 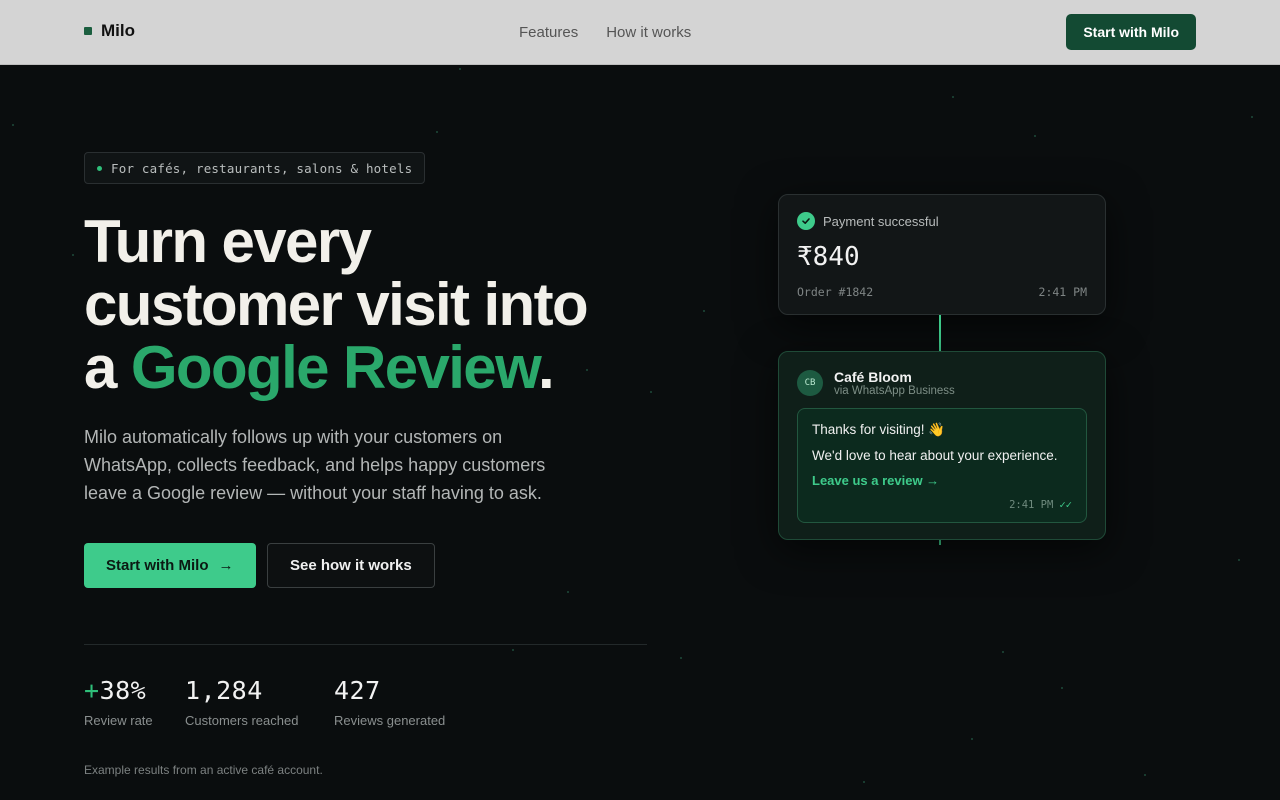 I want to click on stat-value: 1,284, so click(x=224, y=690).